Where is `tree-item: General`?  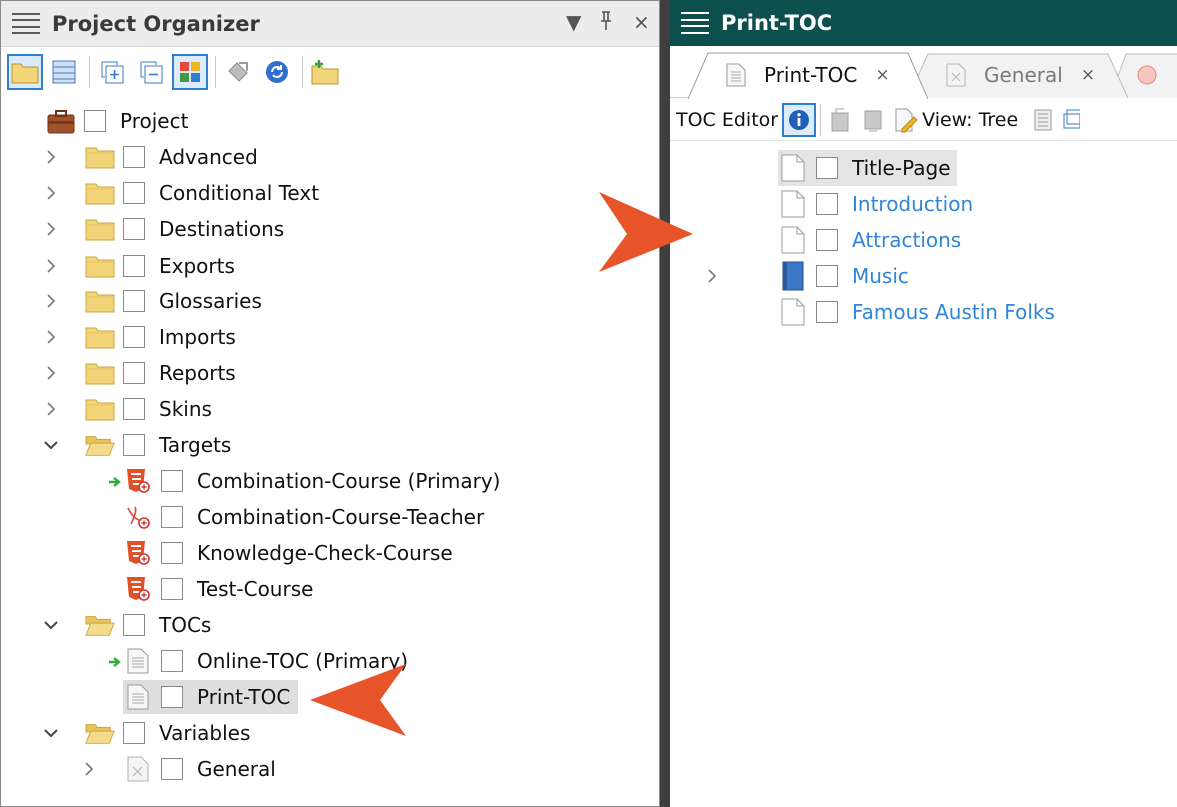 tree-item: General is located at coordinates (199, 769).